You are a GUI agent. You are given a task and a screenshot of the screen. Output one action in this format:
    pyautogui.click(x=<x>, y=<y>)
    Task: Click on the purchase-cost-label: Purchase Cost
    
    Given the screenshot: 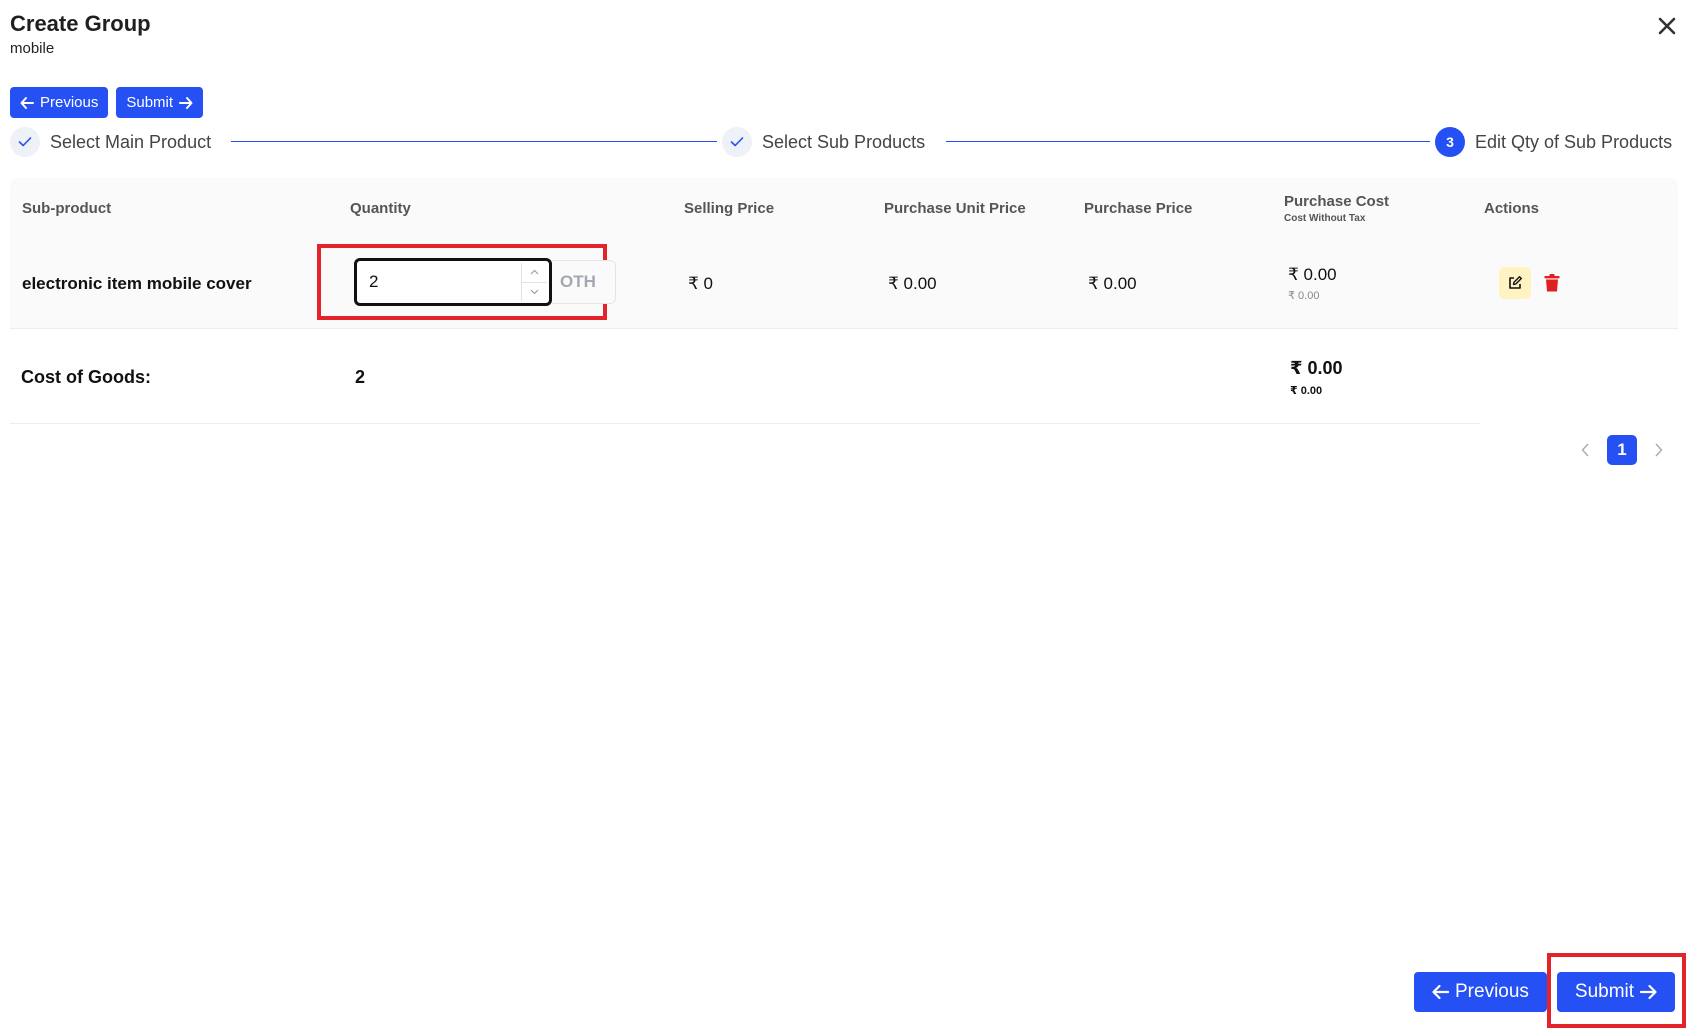 What is the action you would take?
    pyautogui.click(x=1337, y=201)
    